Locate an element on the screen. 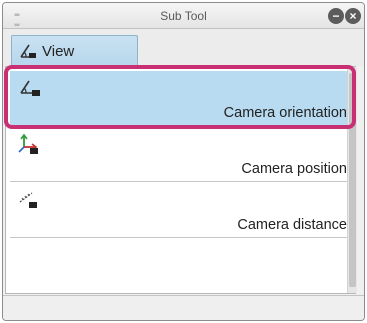  panel-footer is located at coordinates (183, 307).